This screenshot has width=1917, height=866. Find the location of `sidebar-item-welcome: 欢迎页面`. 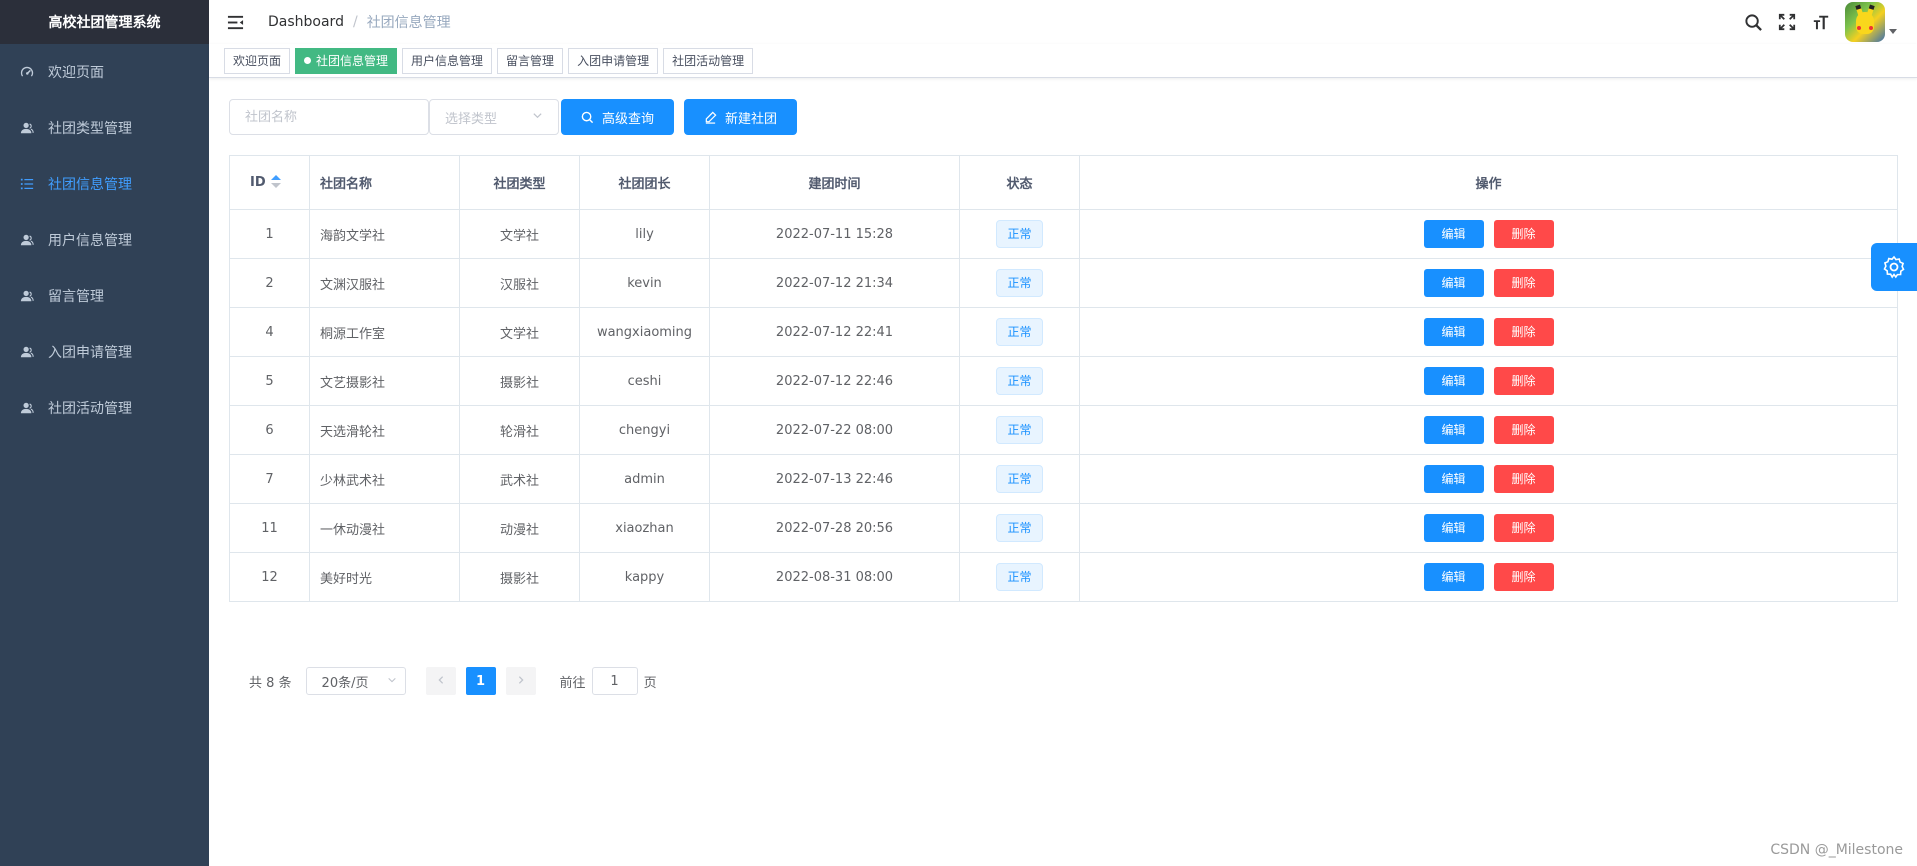

sidebar-item-welcome: 欢迎页面 is located at coordinates (104, 72).